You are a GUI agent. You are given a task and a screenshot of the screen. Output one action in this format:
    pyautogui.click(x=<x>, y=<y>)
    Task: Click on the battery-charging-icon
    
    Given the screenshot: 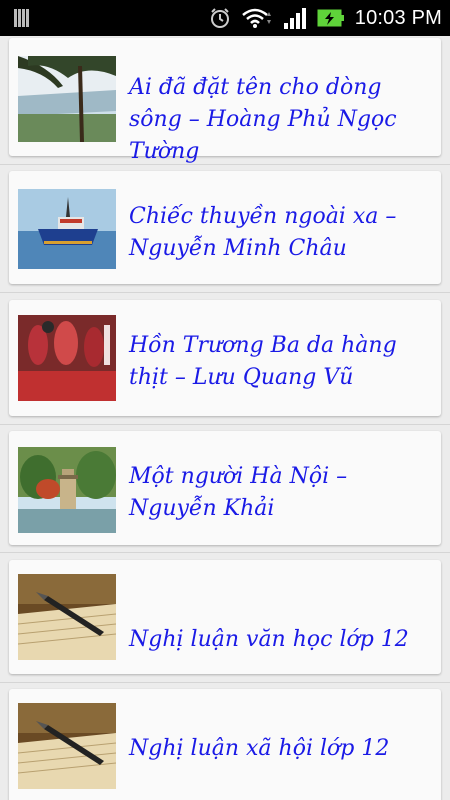 What is the action you would take?
    pyautogui.click(x=330, y=18)
    